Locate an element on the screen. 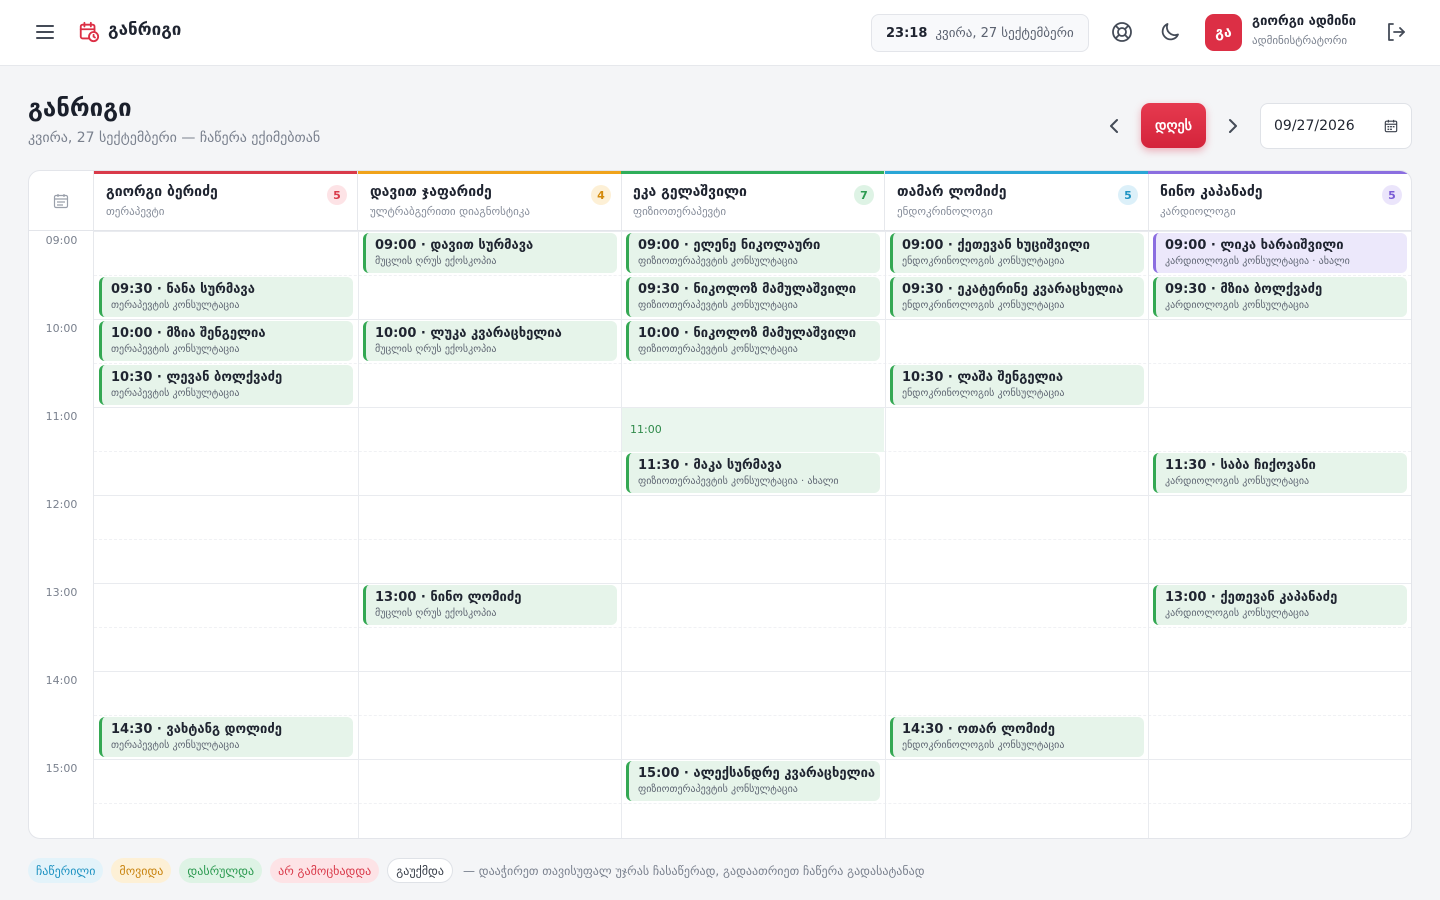  appointment-title: 09:30 · ნიკოლოზ მამულაშვილი is located at coordinates (747, 289).